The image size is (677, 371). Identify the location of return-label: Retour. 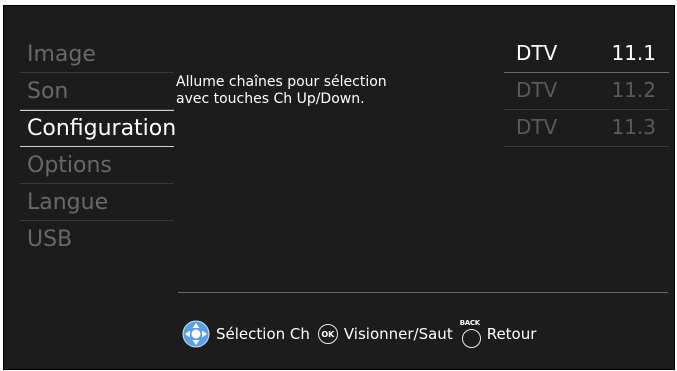
(511, 334).